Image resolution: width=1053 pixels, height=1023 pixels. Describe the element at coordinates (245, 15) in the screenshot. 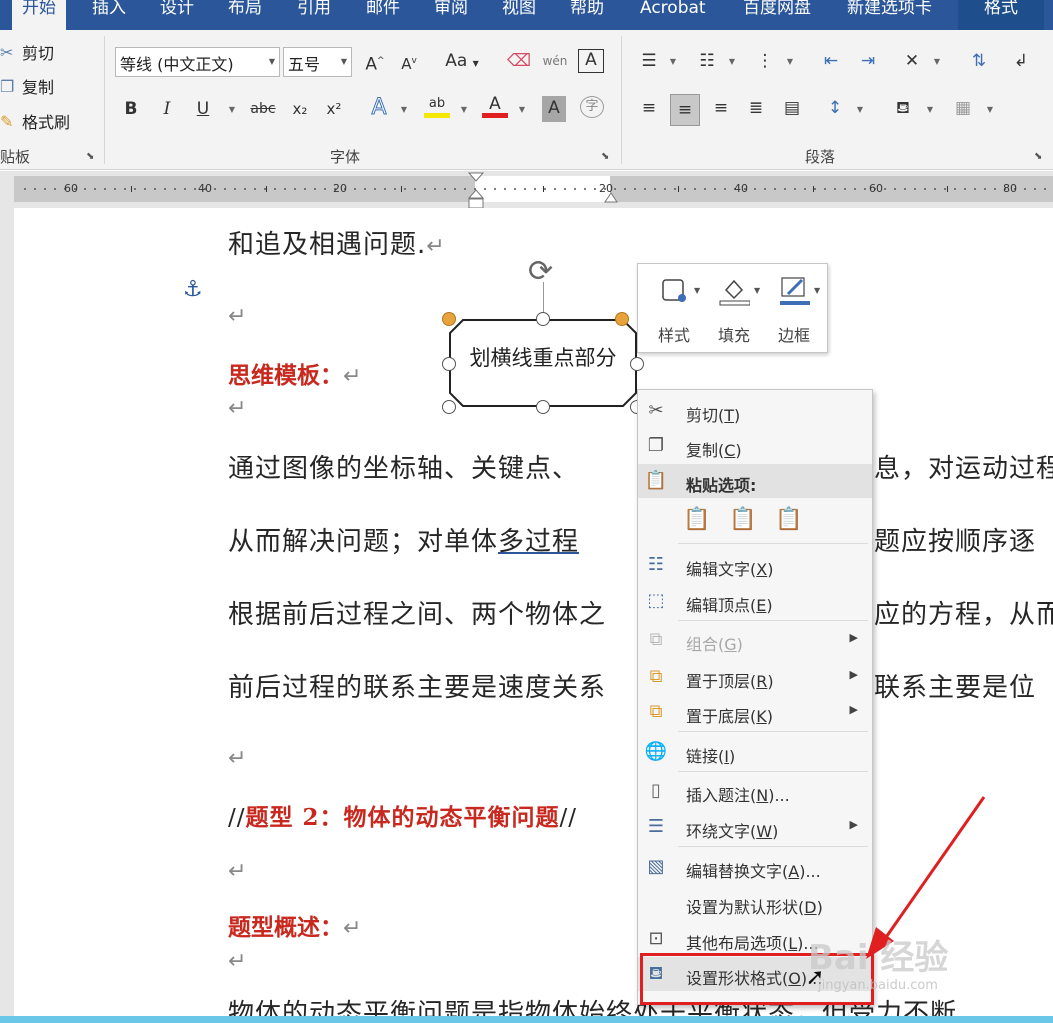

I see `tab-layout: 布局` at that location.